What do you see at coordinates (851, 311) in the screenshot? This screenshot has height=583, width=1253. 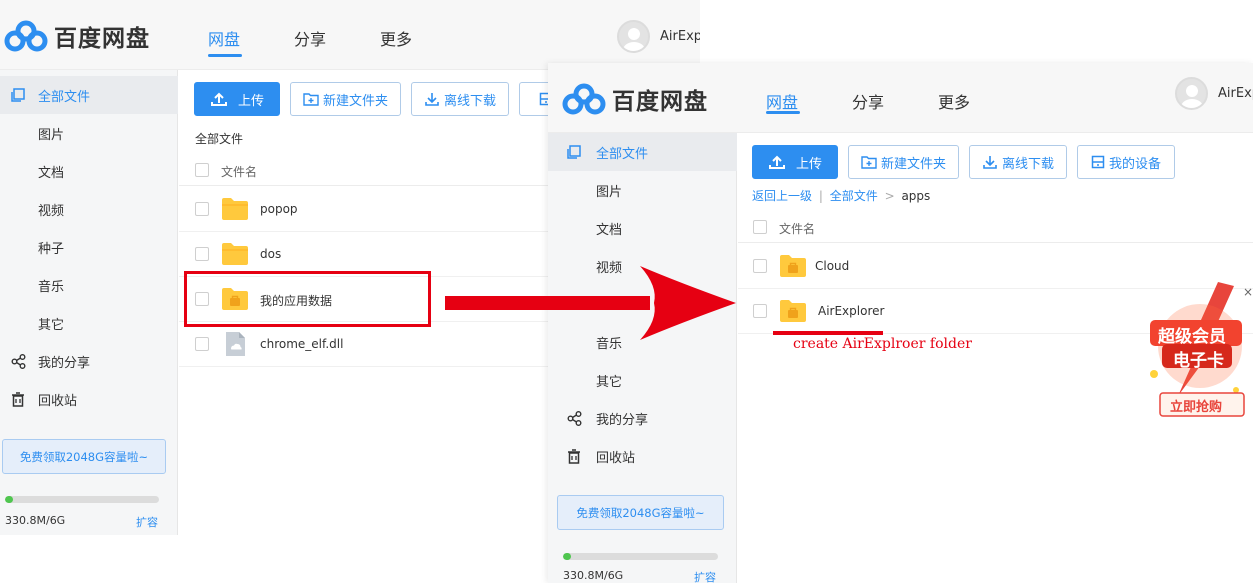 I see `file-name: AirExplorer` at bounding box center [851, 311].